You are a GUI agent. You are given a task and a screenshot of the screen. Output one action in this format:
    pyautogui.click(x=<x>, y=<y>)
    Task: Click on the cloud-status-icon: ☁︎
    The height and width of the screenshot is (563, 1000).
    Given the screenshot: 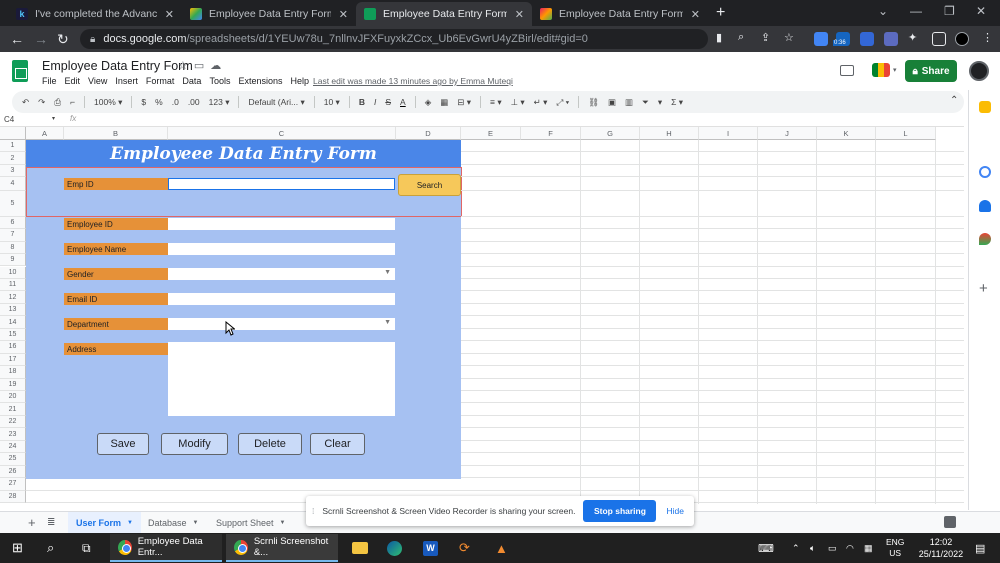 What is the action you would take?
    pyautogui.click(x=218, y=66)
    